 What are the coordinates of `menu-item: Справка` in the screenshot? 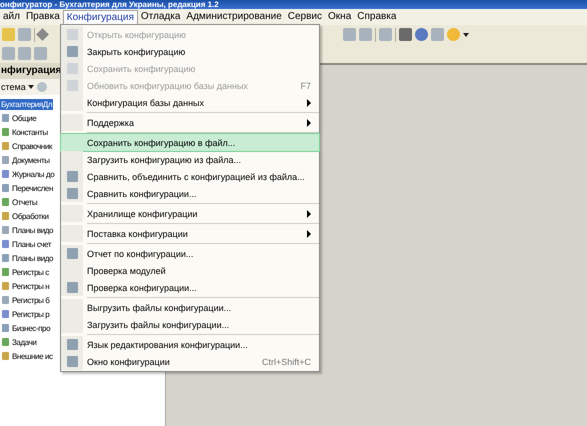 It's located at (377, 17).